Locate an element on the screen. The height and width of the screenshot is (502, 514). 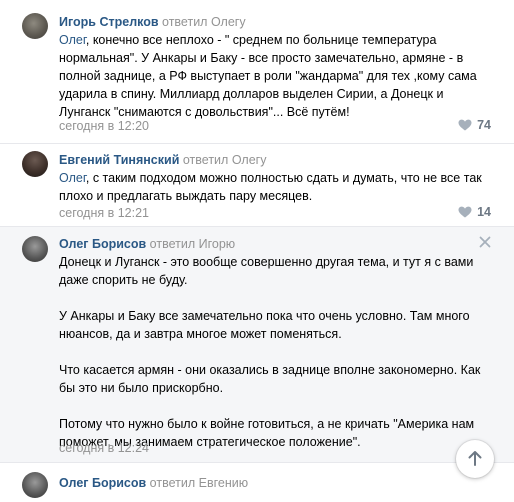
comment-header: Игорь Стрелков ответил Олегу is located at coordinates (276, 22).